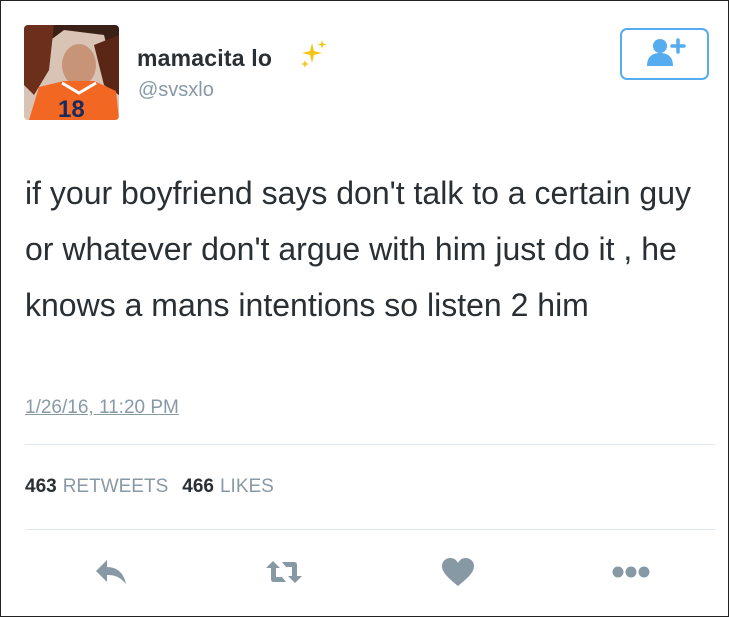  I want to click on retweets-count: 463, so click(41, 486).